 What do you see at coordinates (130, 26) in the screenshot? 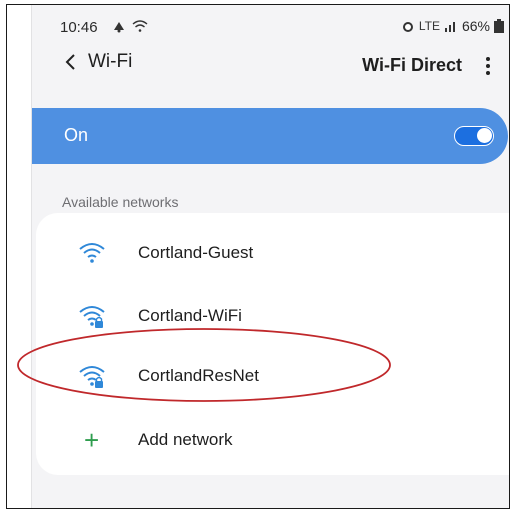
I see `status-left-icons` at bounding box center [130, 26].